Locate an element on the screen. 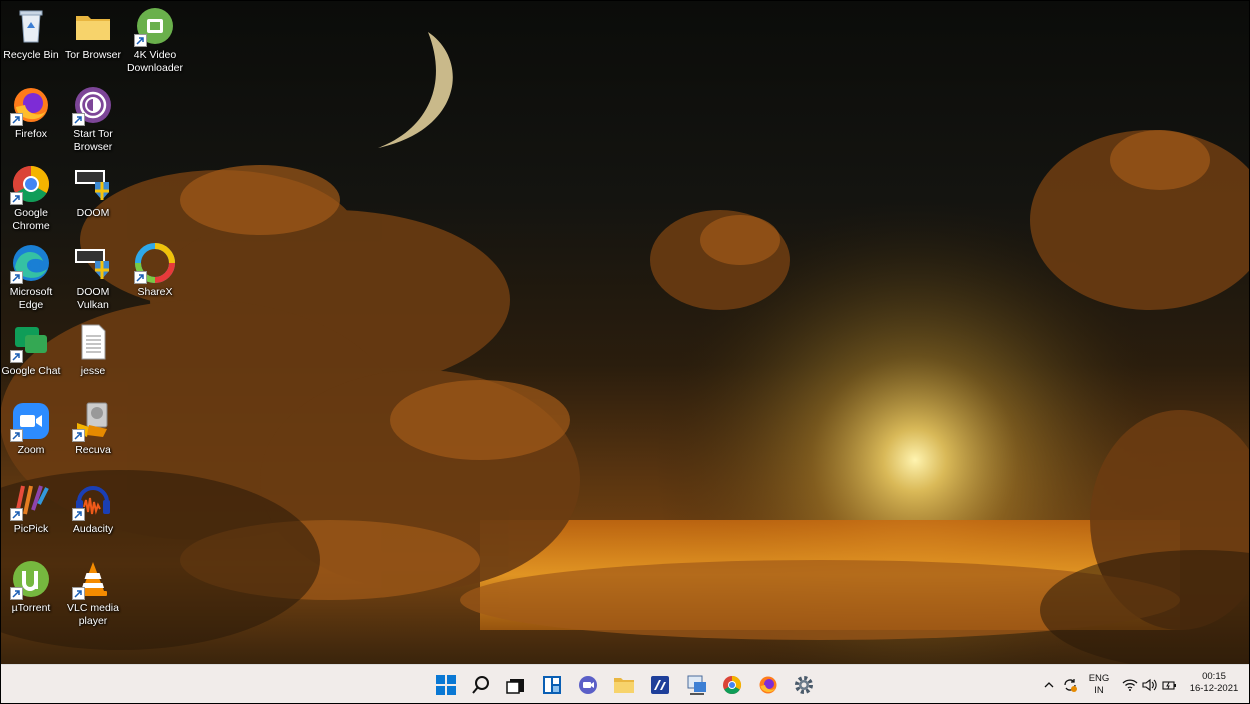 The width and height of the screenshot is (1250, 704). teams-chat-icon is located at coordinates (588, 685).